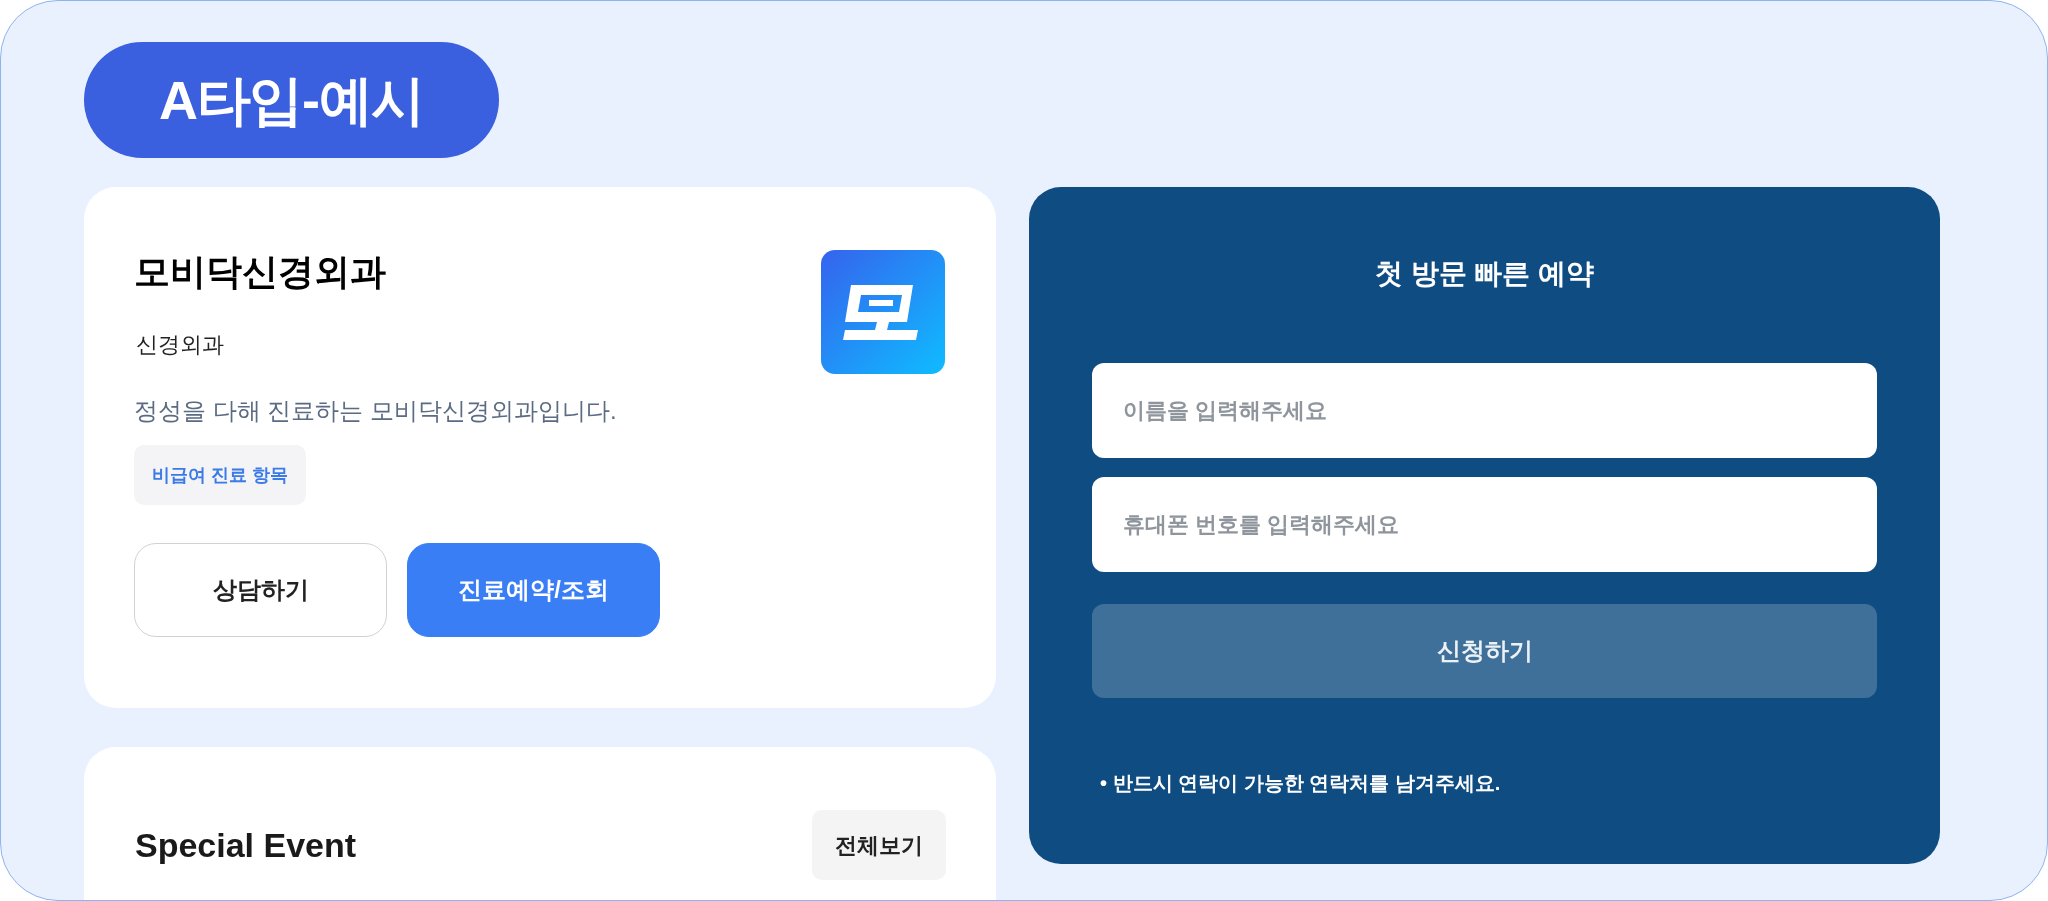 The image size is (2048, 901). I want to click on clinic-description: 정성을 다해 진료하는 모비닥신경외과입니다., so click(376, 411).